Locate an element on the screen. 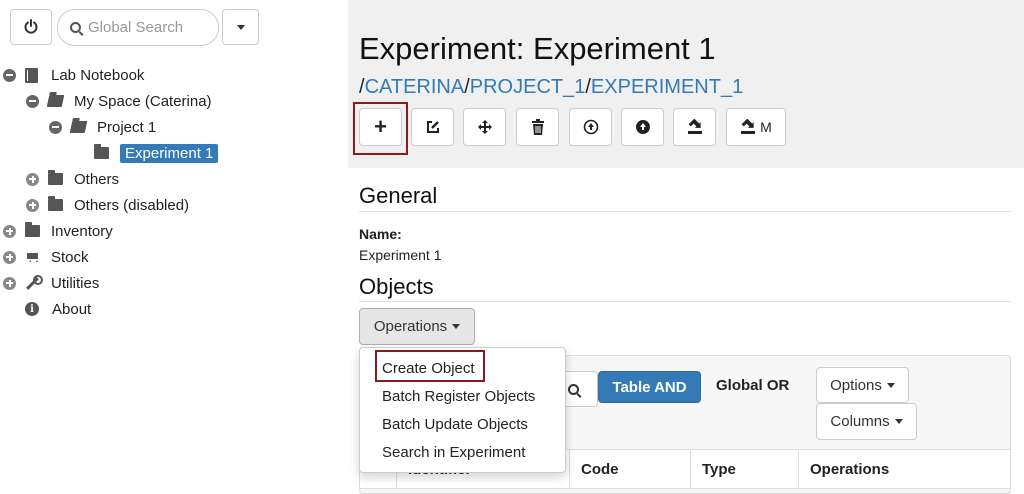  circle-arrow-up-icon is located at coordinates (642, 127).